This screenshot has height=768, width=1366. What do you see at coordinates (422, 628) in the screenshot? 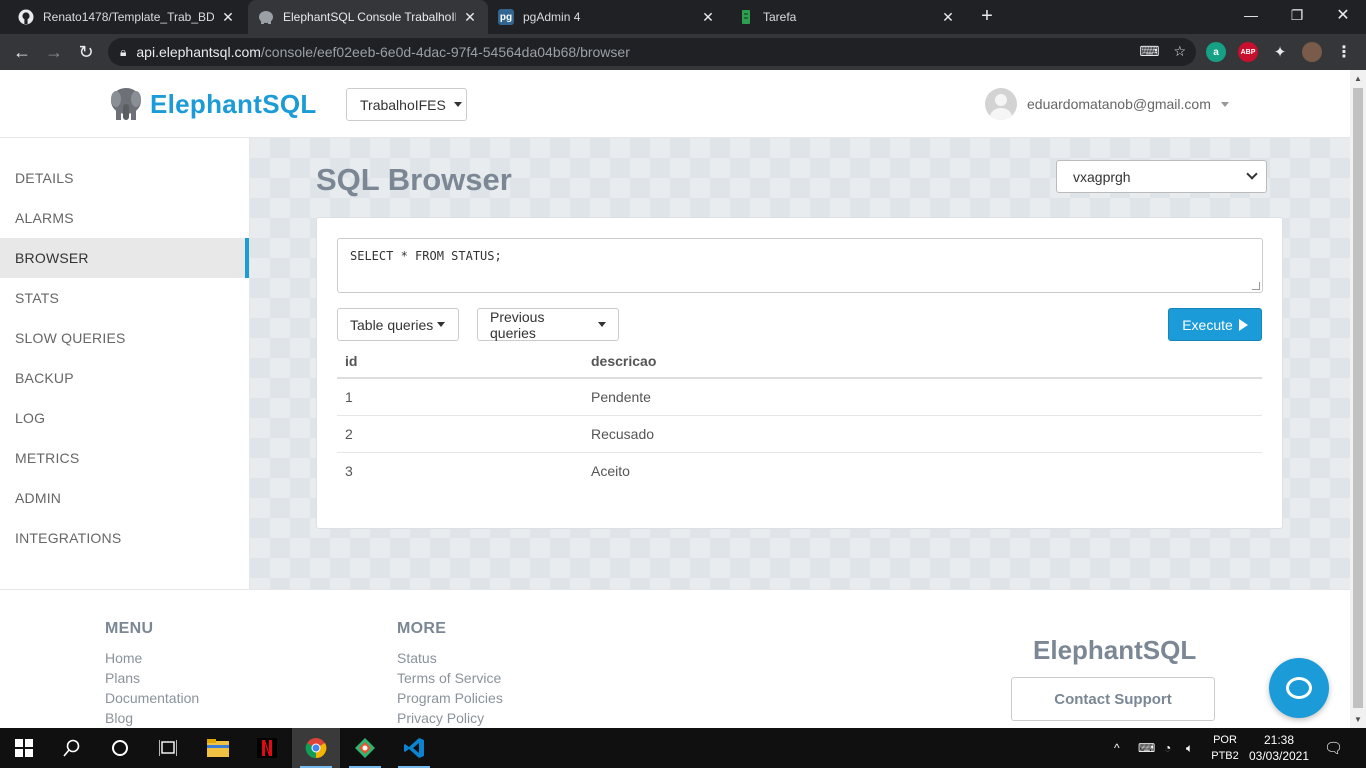
I see `footer-more-heading: MORE` at bounding box center [422, 628].